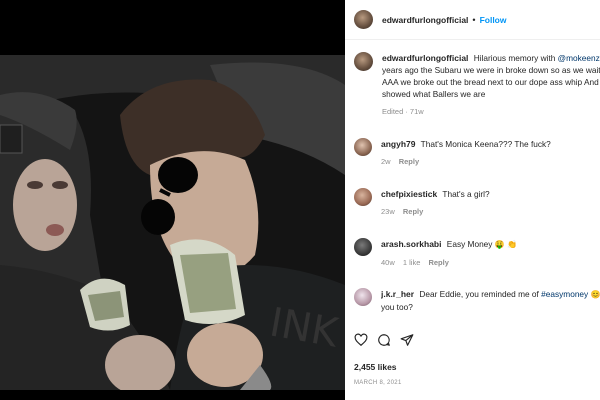 This screenshot has width=600, height=400. Describe the element at coordinates (579, 58) in the screenshot. I see `caption-mention: @mokeenz` at that location.